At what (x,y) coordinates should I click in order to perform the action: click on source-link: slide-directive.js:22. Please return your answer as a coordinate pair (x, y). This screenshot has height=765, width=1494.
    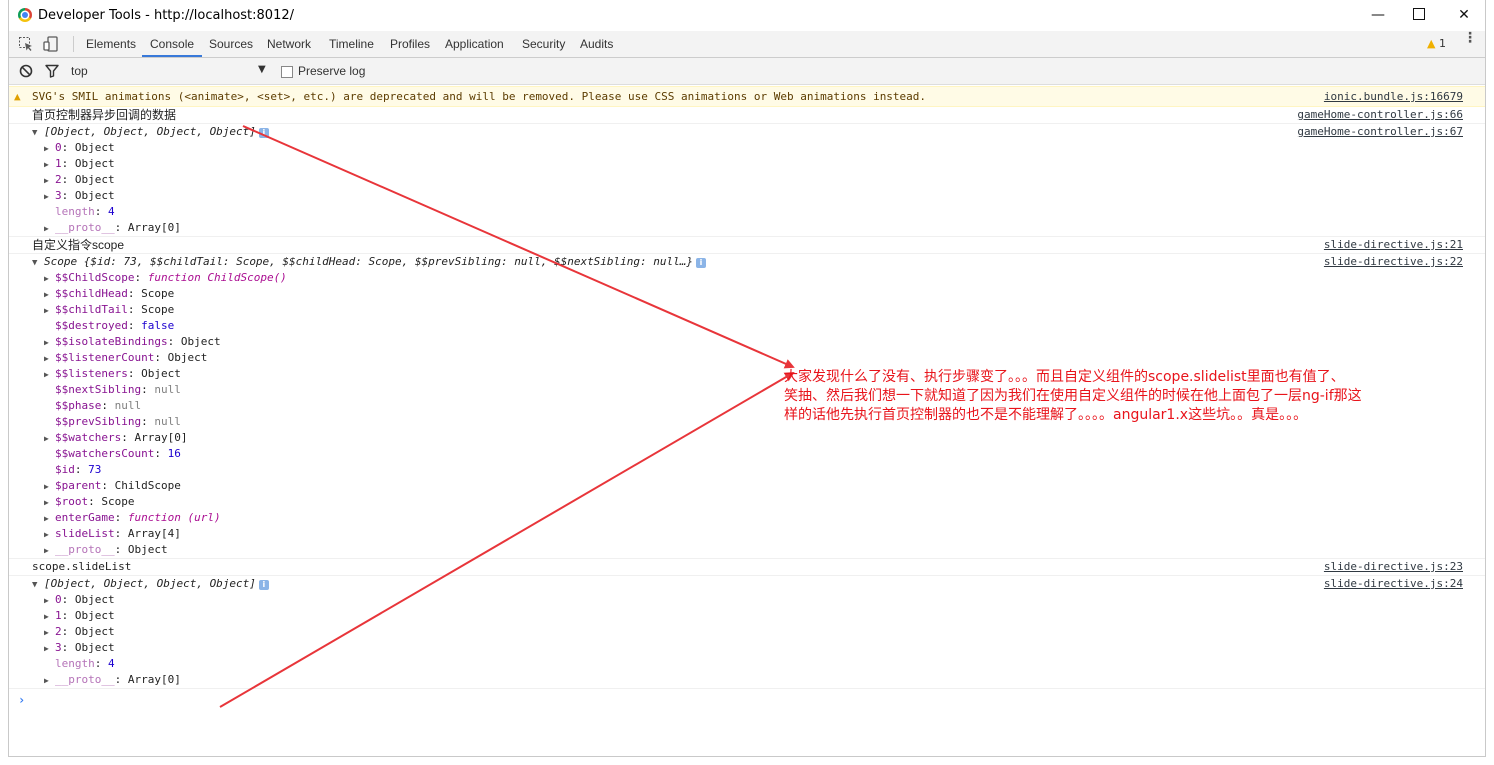
    Looking at the image, I should click on (1393, 262).